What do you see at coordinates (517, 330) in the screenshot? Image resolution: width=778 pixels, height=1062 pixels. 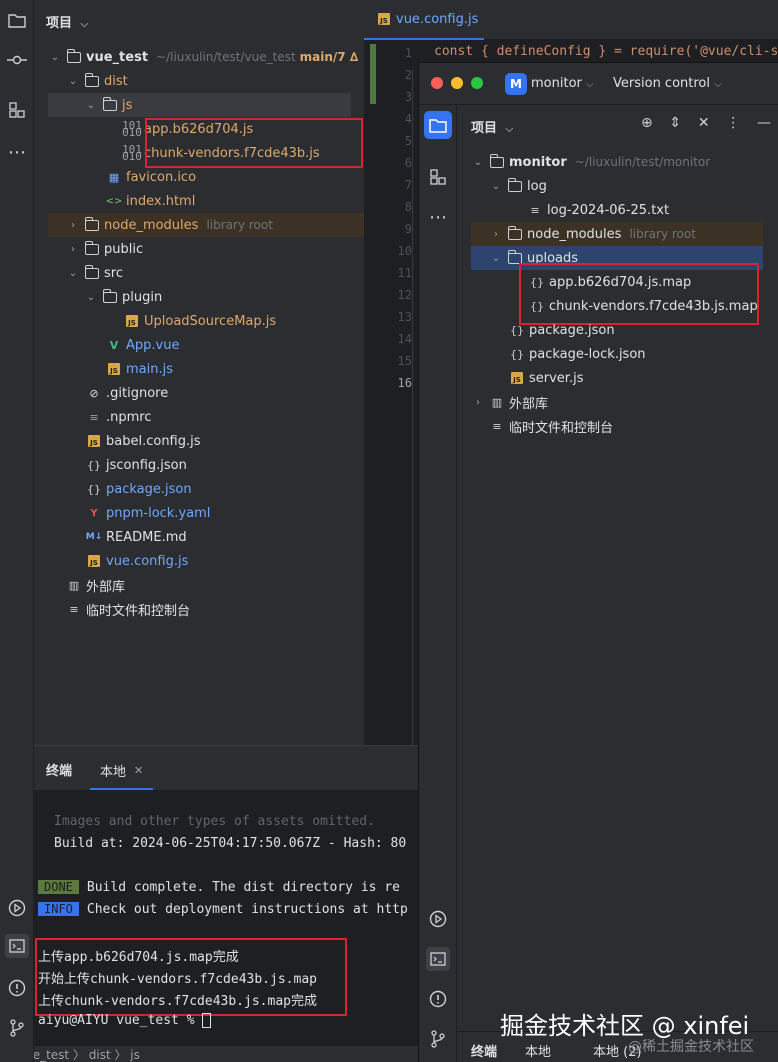 I see `json-file-icon: {}` at bounding box center [517, 330].